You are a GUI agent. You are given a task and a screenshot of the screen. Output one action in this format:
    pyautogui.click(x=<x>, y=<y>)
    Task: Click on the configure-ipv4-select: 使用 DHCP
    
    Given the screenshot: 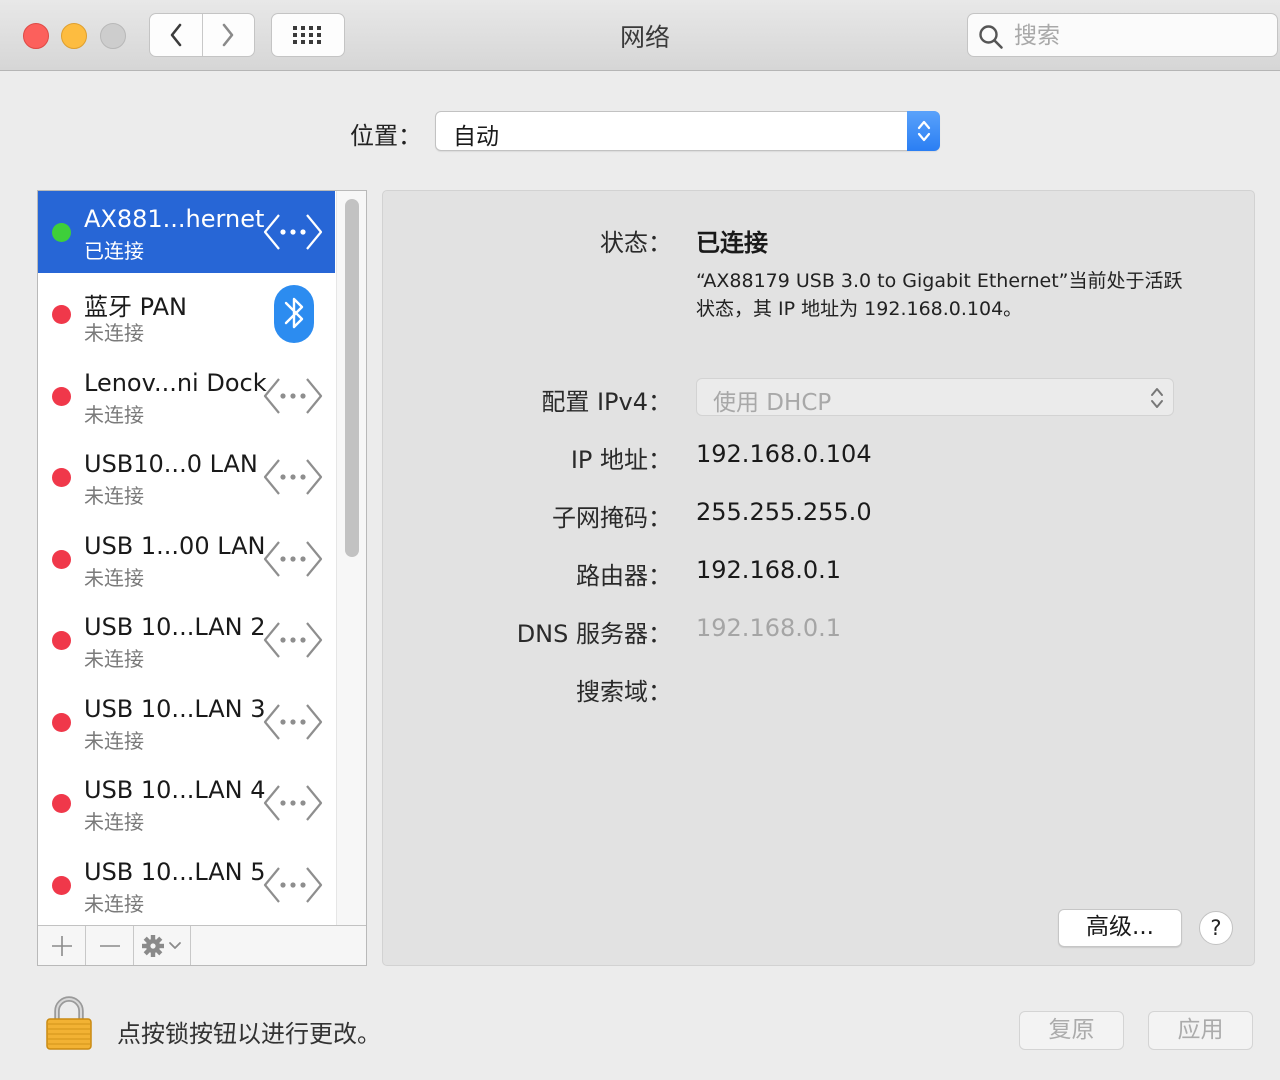 What is the action you would take?
    pyautogui.click(x=935, y=397)
    